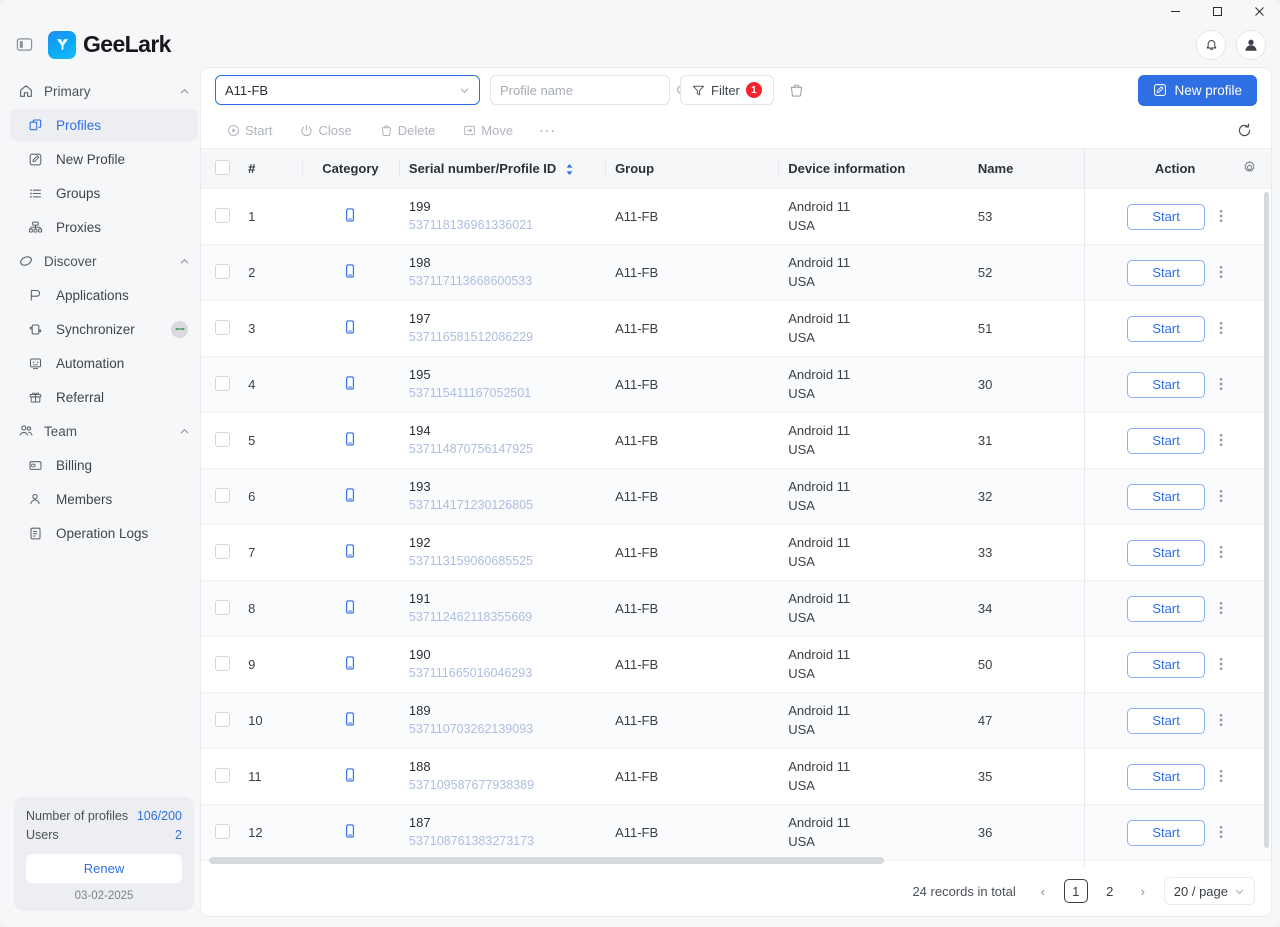  I want to click on bulk-close-action: Close, so click(325, 130).